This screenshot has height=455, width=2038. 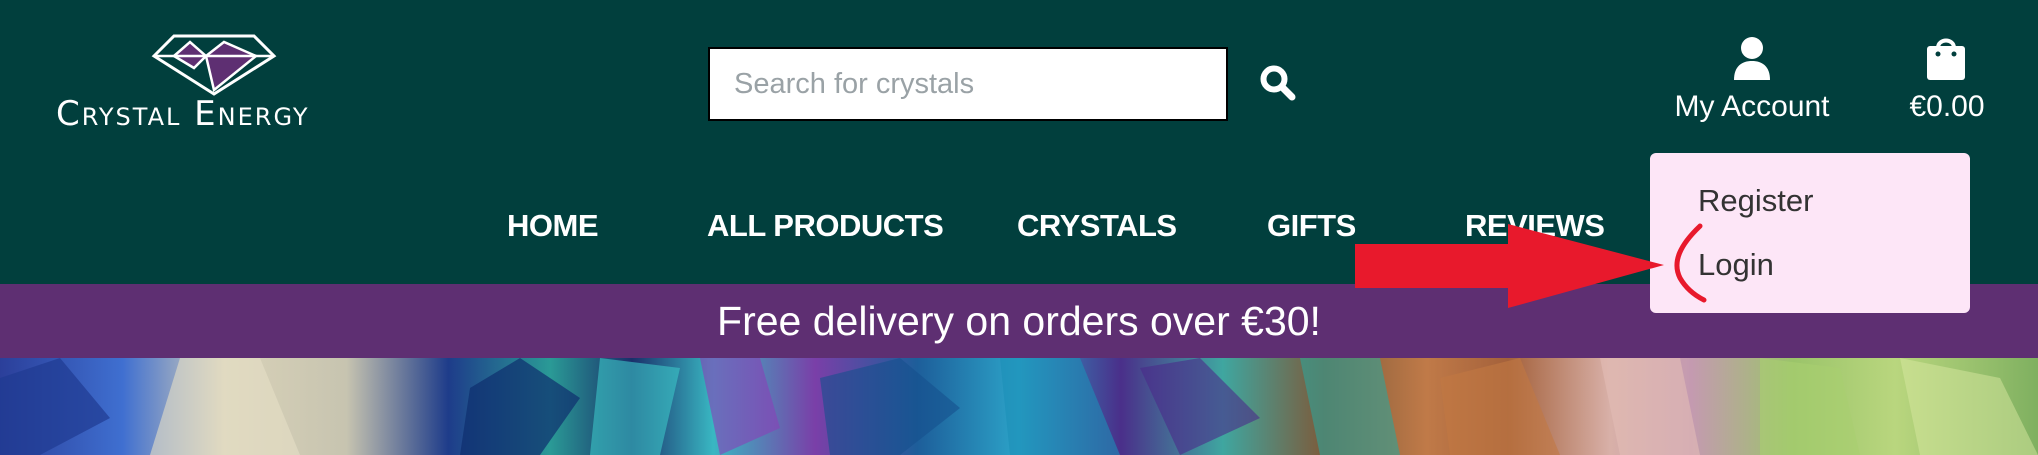 I want to click on my-account-label: My Account, so click(x=1752, y=106).